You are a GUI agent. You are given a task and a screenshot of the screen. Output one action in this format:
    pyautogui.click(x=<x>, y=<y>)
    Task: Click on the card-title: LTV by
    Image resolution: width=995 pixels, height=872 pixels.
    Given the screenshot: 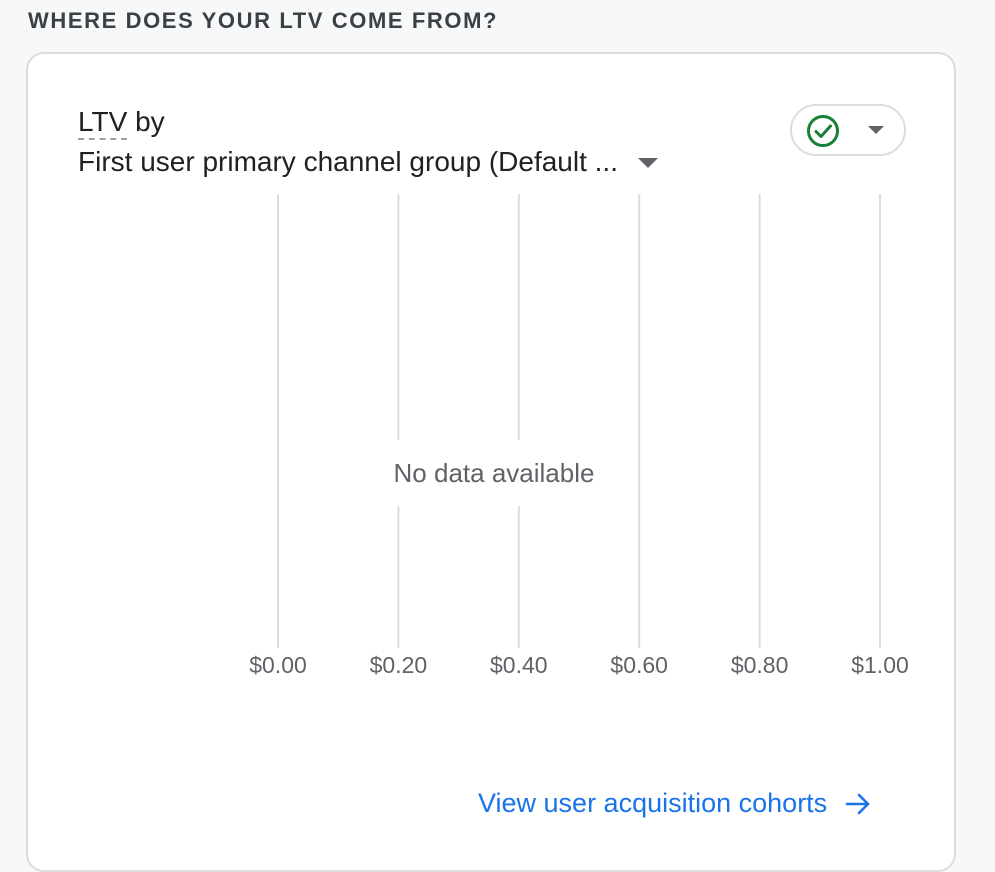 What is the action you would take?
    pyautogui.click(x=121, y=123)
    